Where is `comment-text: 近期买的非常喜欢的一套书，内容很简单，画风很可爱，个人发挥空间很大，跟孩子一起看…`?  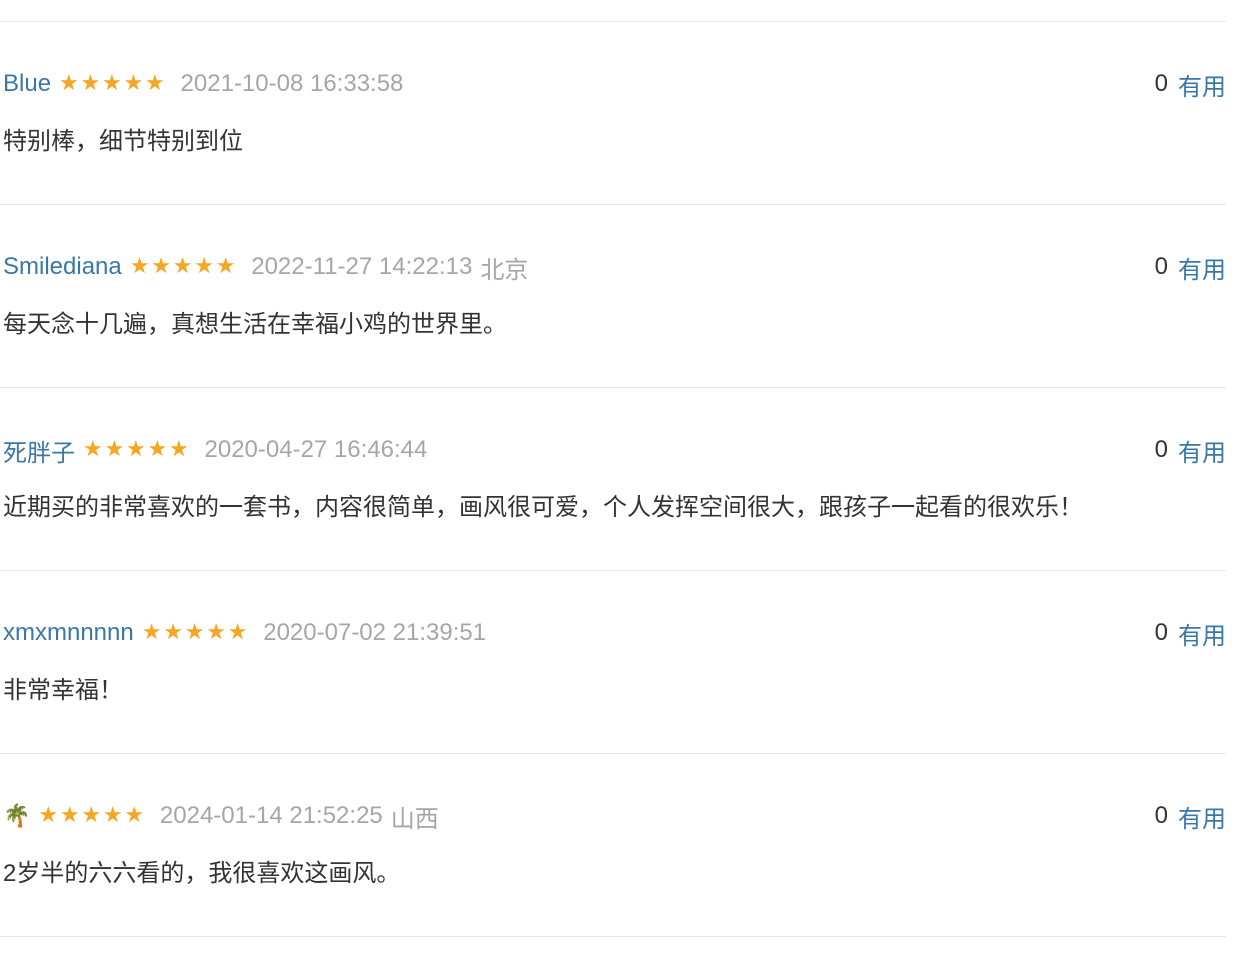 comment-text: 近期买的非常喜欢的一套书，内容很简单，画风很可爱，个人发挥空间很大，跟孩子一起看… is located at coordinates (543, 507).